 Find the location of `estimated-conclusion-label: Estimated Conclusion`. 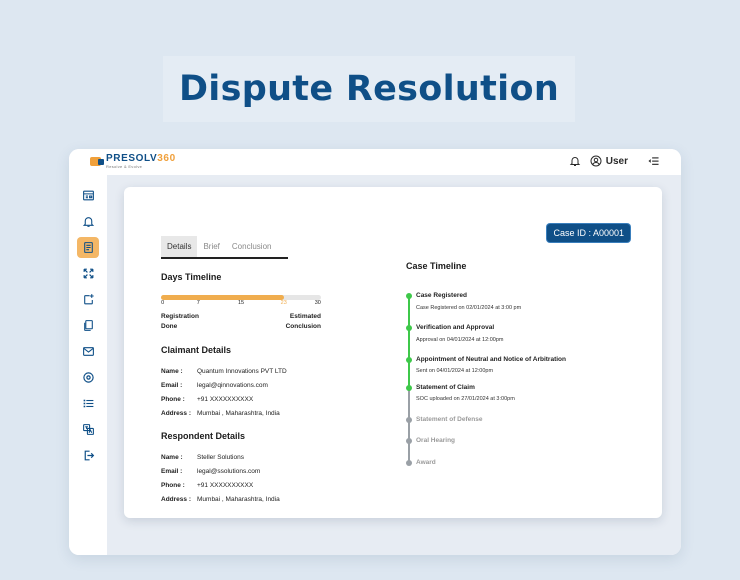

estimated-conclusion-label: Estimated Conclusion is located at coordinates (303, 321).